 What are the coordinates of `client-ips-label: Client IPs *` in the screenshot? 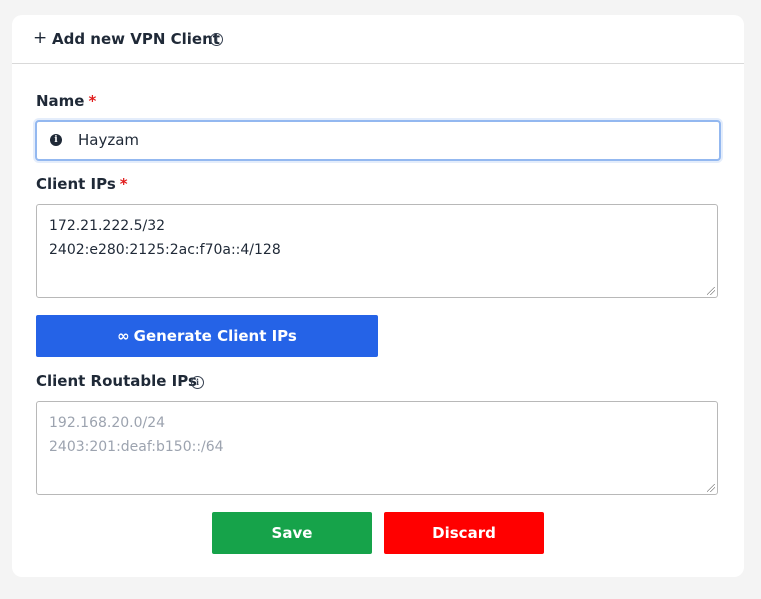 It's located at (82, 184).